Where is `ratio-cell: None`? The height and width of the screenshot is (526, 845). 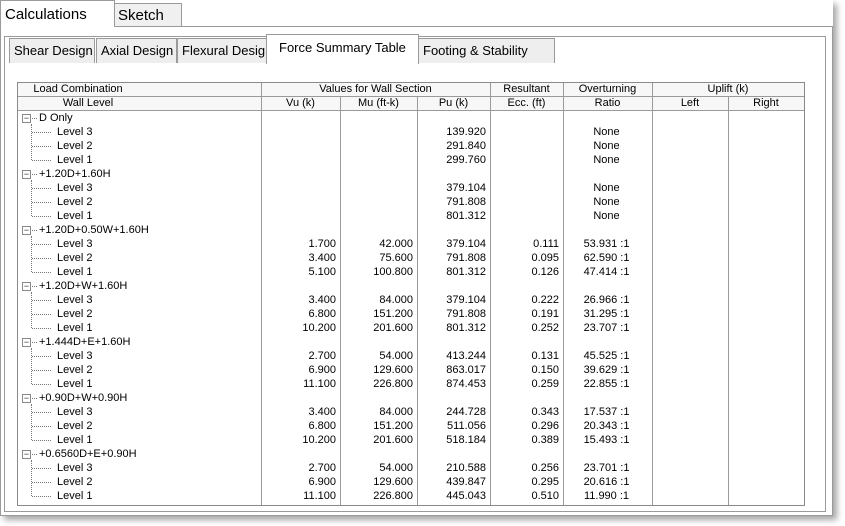 ratio-cell: None is located at coordinates (606, 146).